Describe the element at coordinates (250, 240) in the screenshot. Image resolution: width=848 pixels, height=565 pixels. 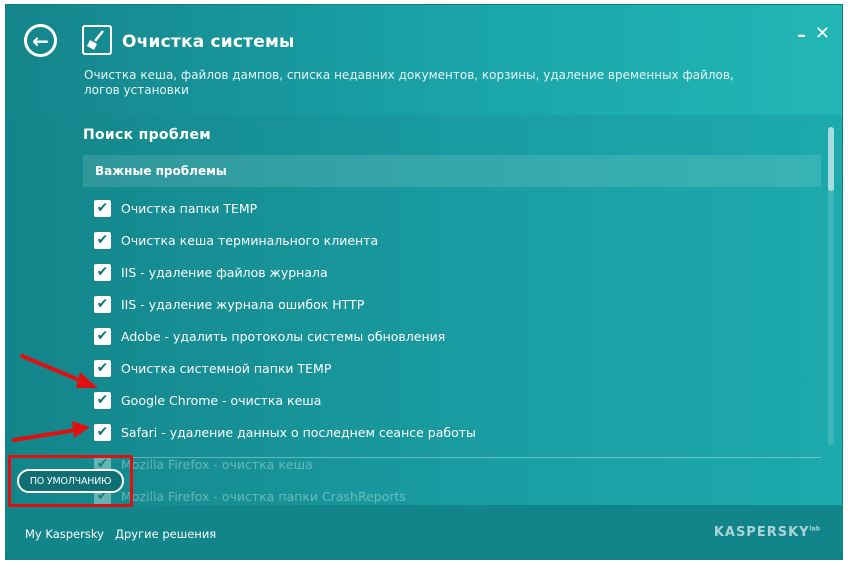
I see `item-label: Очистка кеша терминального клиента` at that location.